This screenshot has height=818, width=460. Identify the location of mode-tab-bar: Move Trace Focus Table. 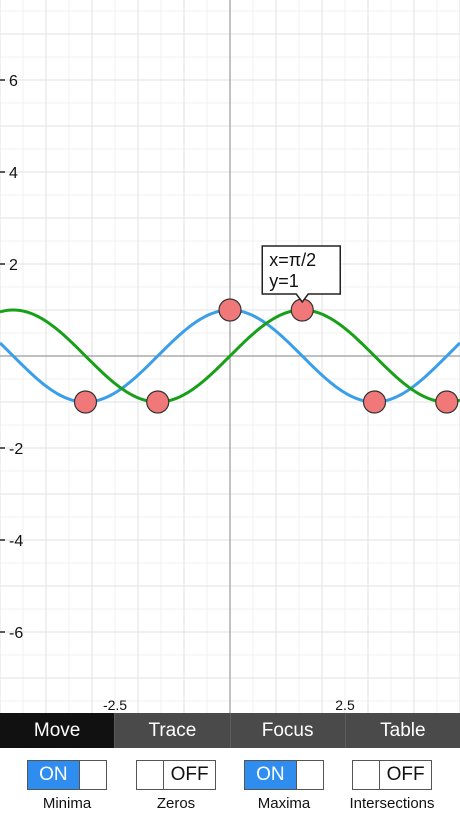
(230, 730).